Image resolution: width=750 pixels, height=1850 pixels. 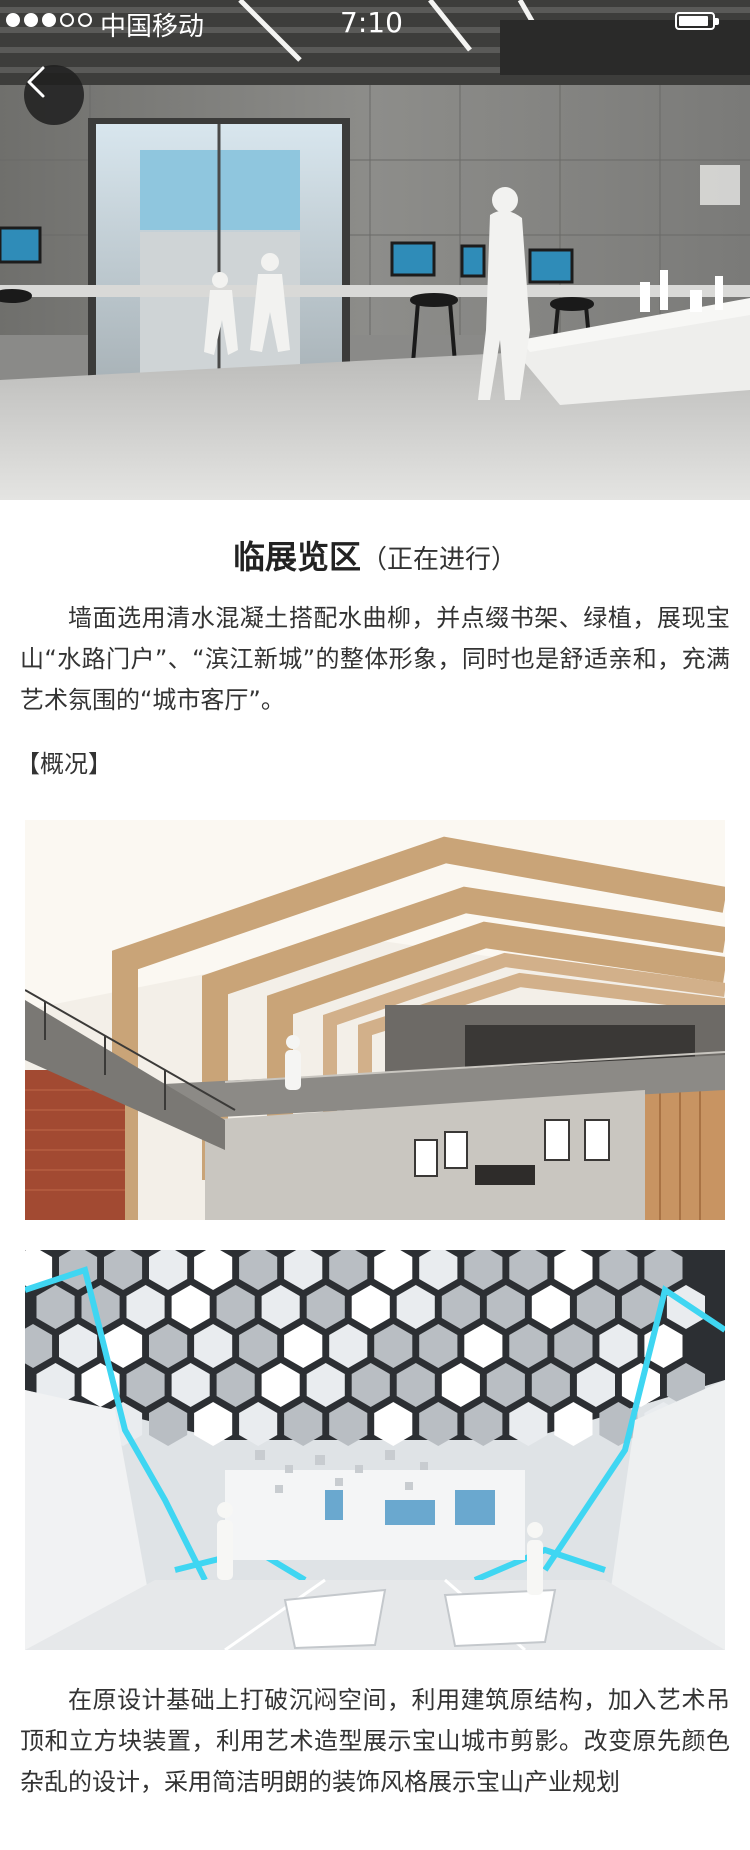 I want to click on page-title: 临展览区（正在进行）, so click(x=375, y=555).